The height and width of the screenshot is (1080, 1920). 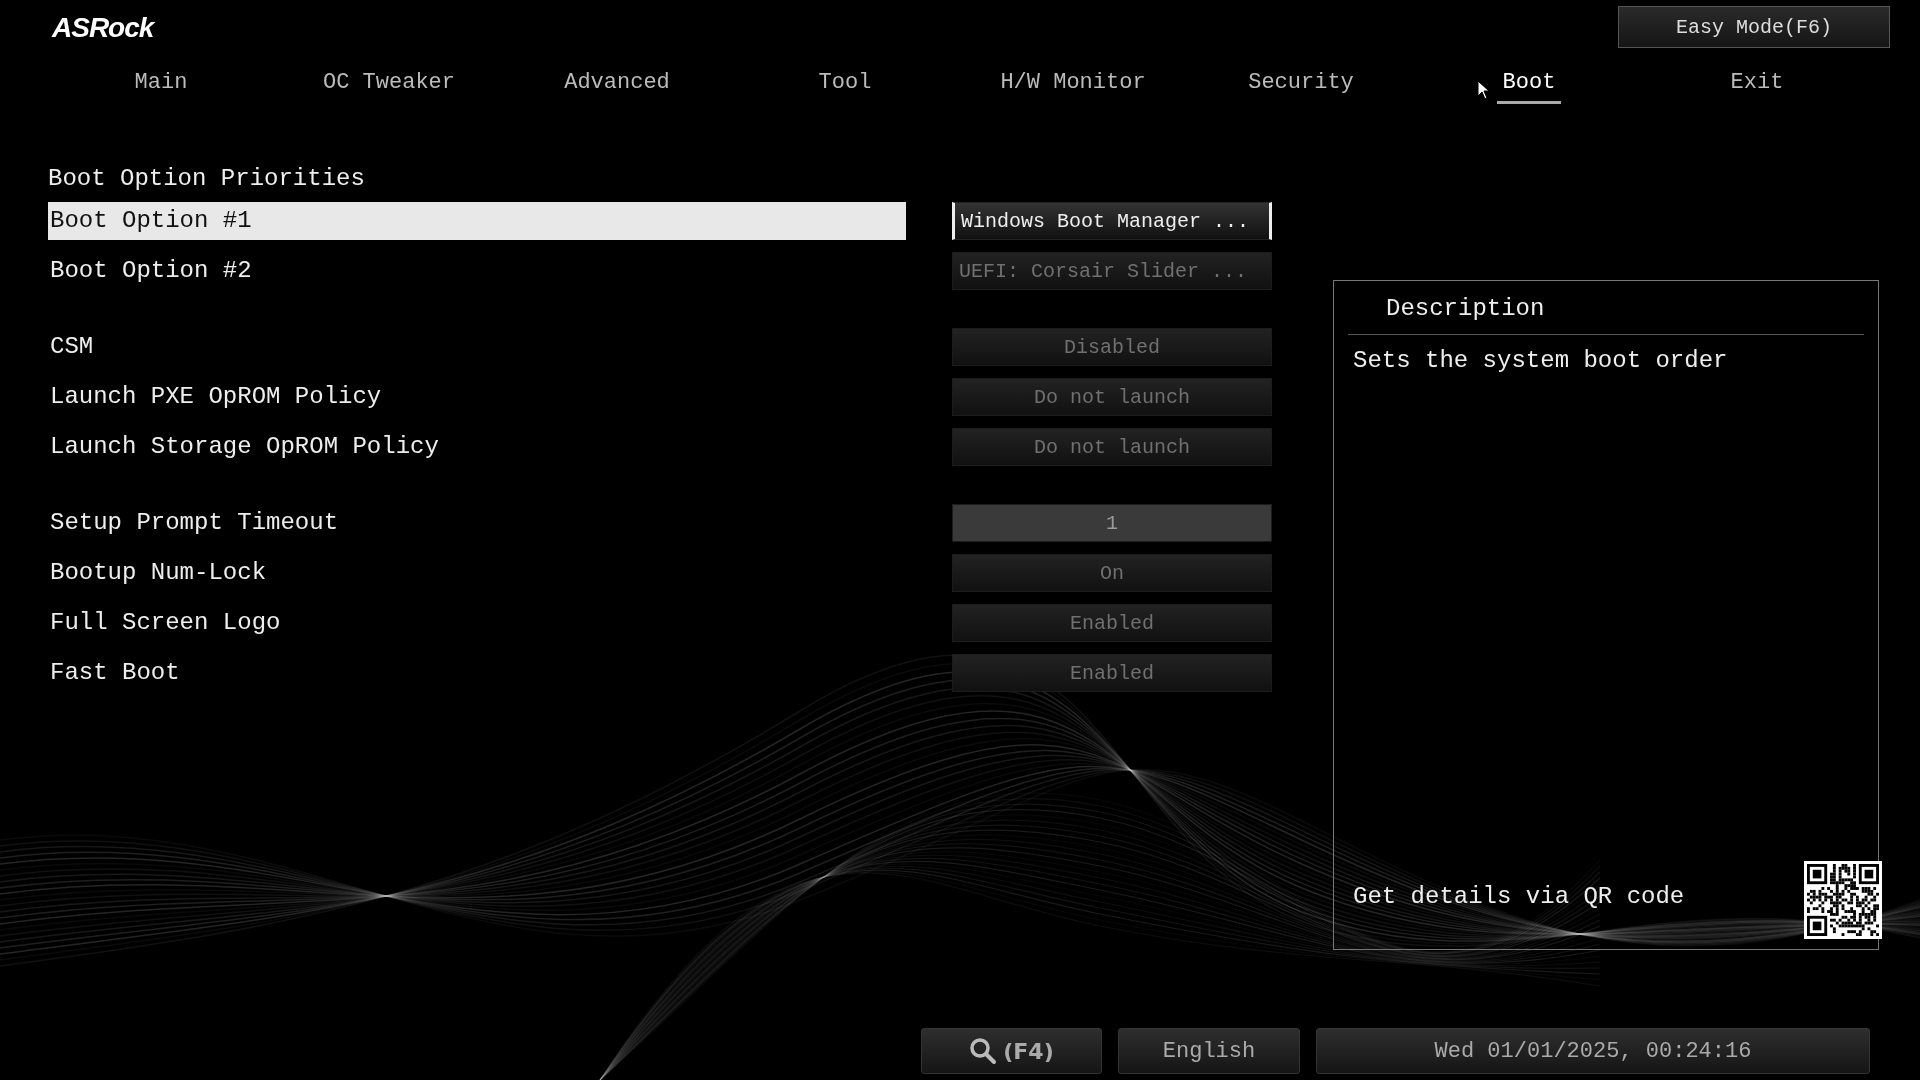 I want to click on search-button: (F4), so click(x=1011, y=1051).